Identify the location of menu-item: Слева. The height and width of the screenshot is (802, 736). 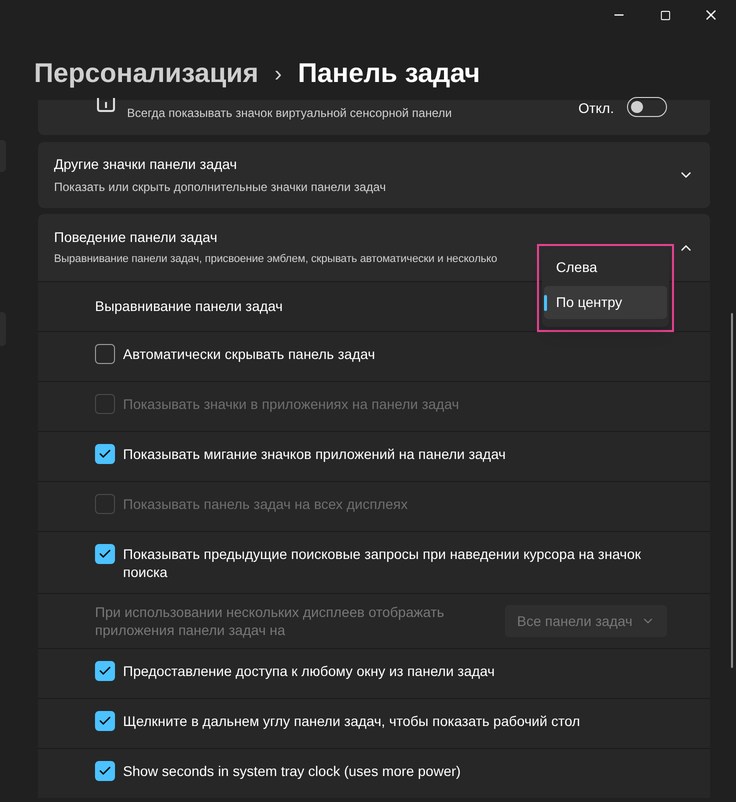
(605, 267).